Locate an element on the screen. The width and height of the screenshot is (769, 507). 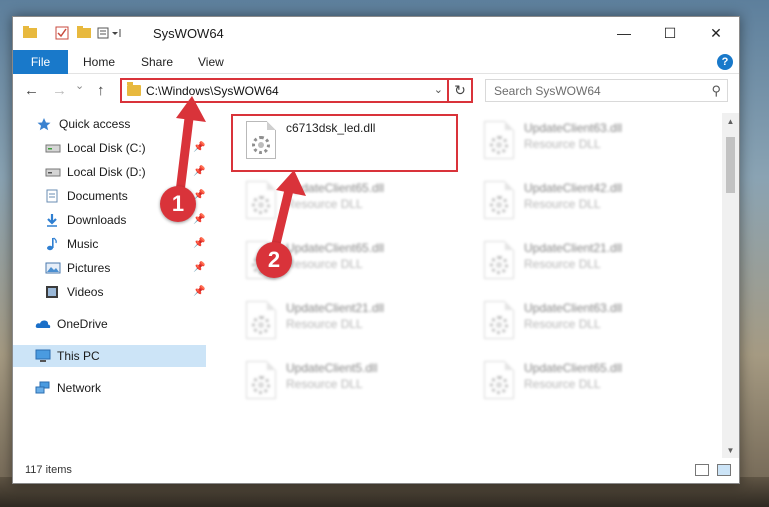
cloud-icon is located at coordinates (43, 324).